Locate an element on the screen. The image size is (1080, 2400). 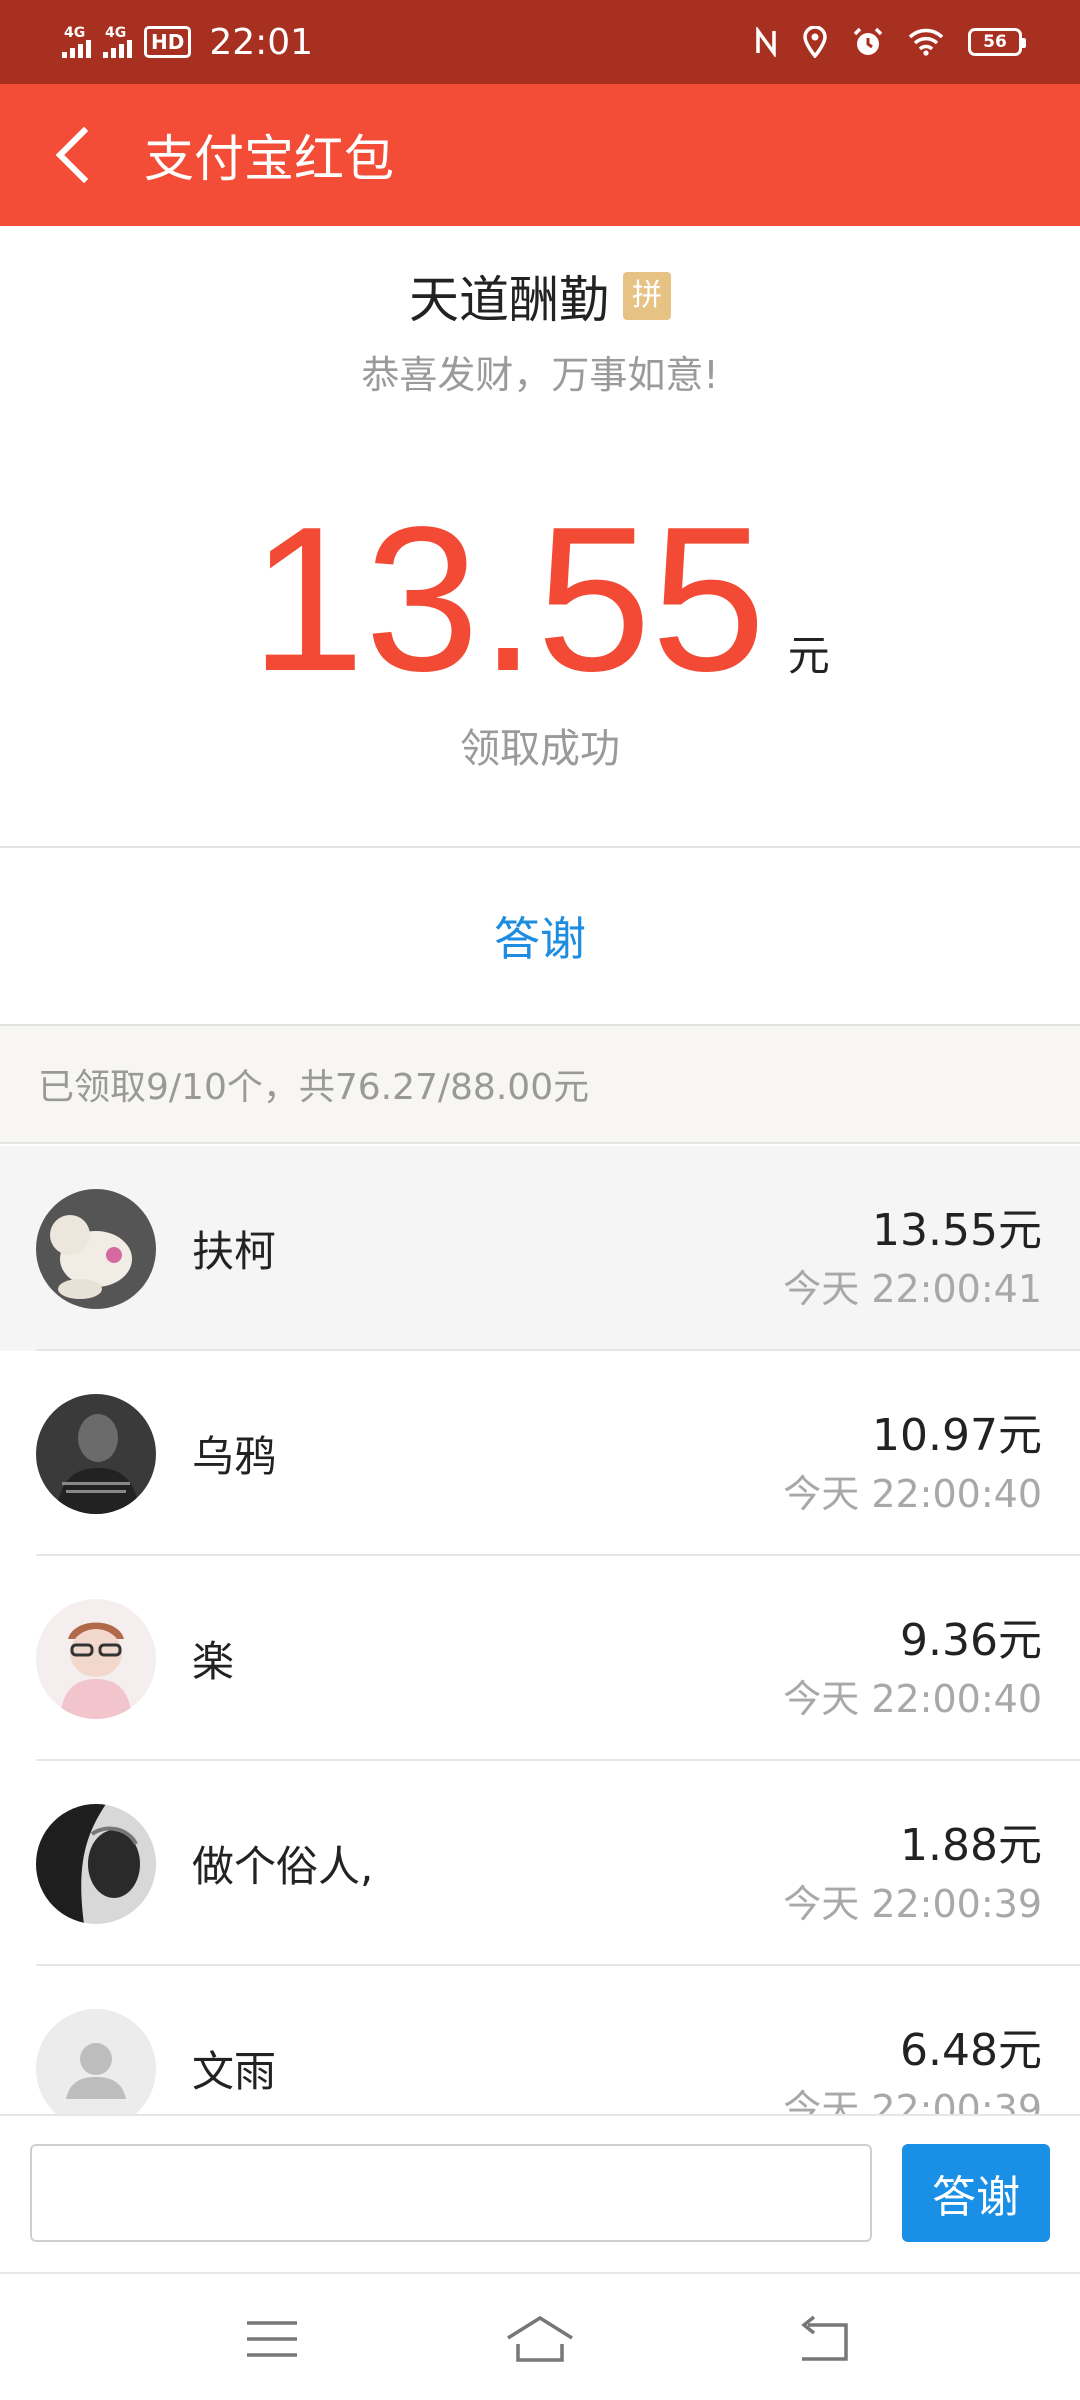
receiver-name: 乌鸦 is located at coordinates (234, 1456).